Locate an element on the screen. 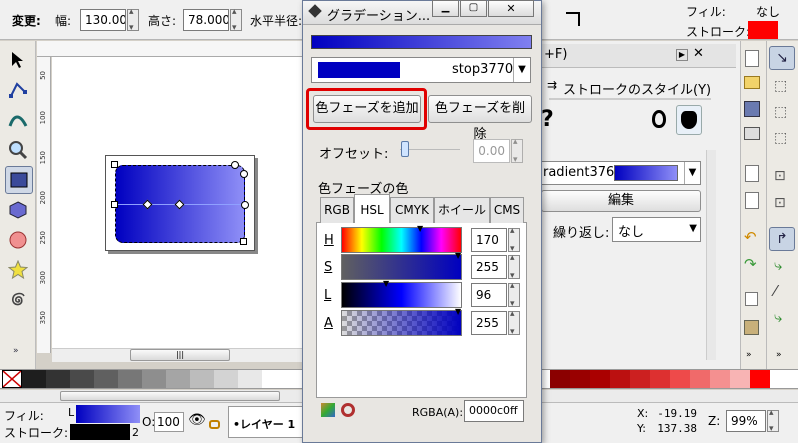 Image resolution: width=798 pixels, height=443 pixels. gradient-dropdown-icon: ▼ is located at coordinates (692, 173).